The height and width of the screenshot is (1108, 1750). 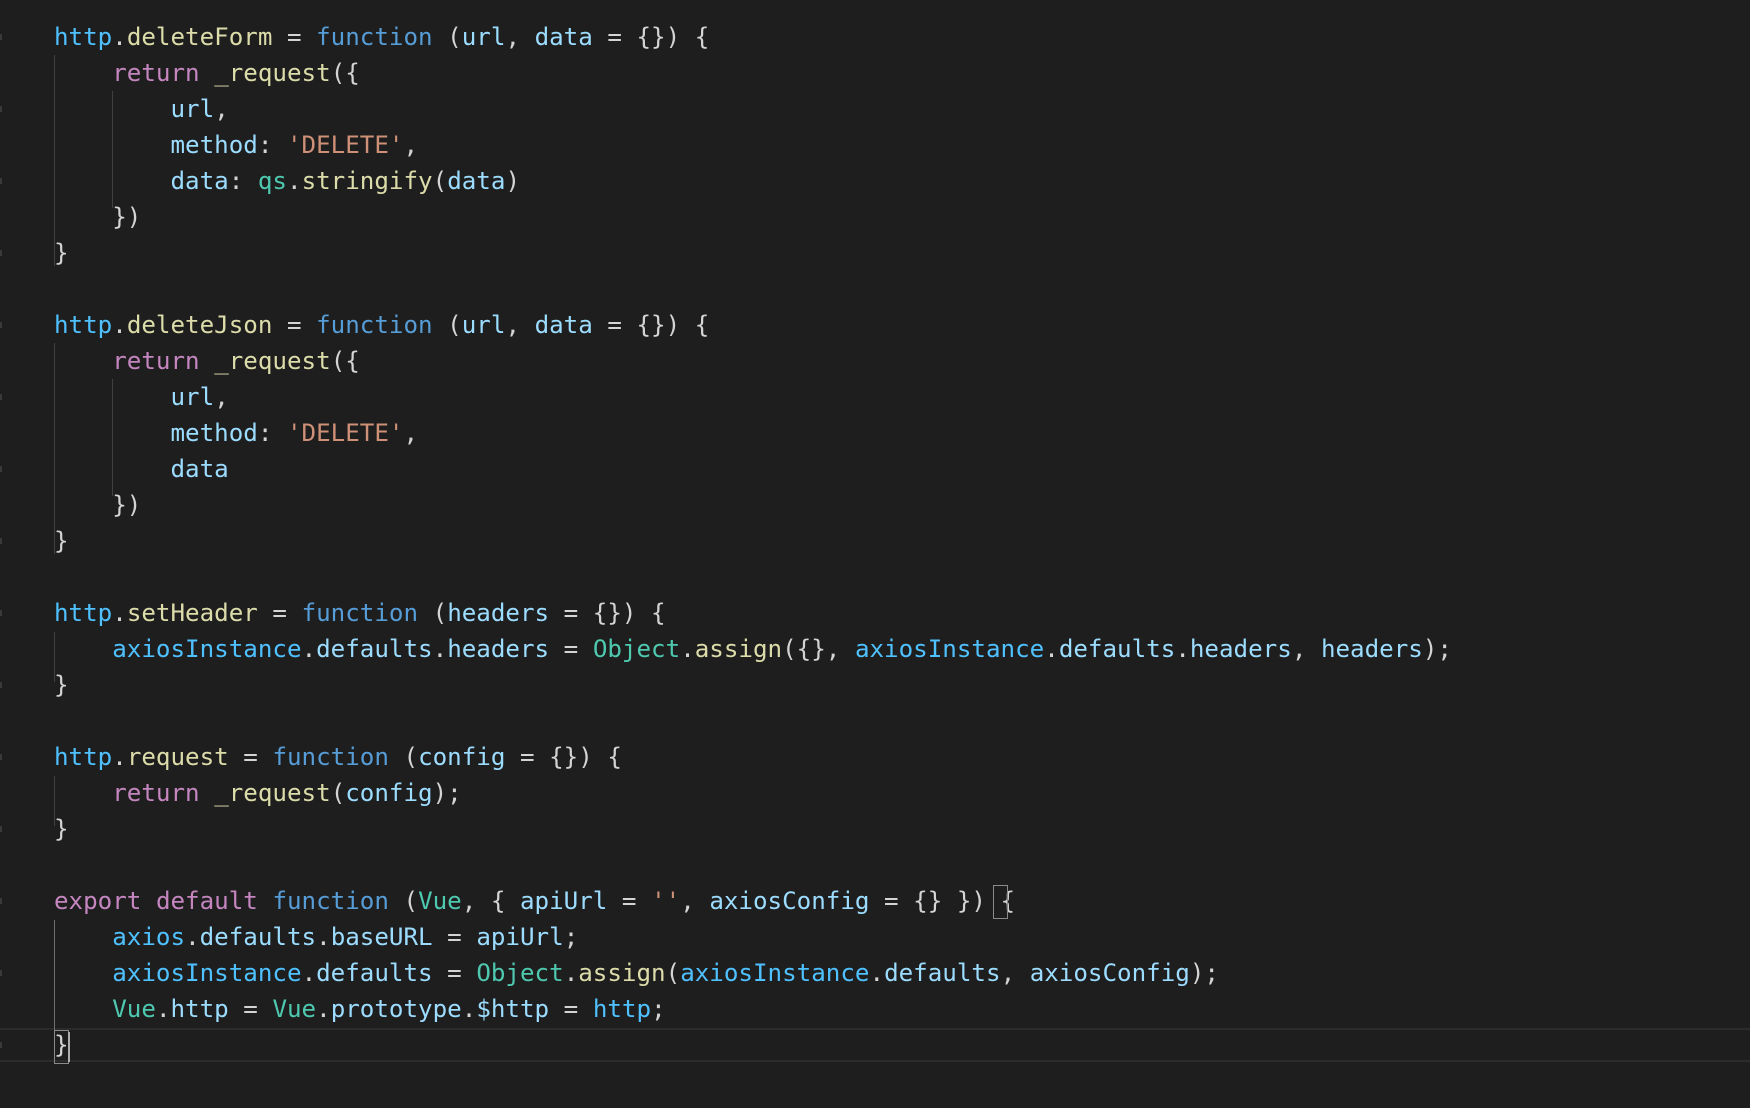 What do you see at coordinates (875, 793) in the screenshot?
I see `code-line: return _request(config);` at bounding box center [875, 793].